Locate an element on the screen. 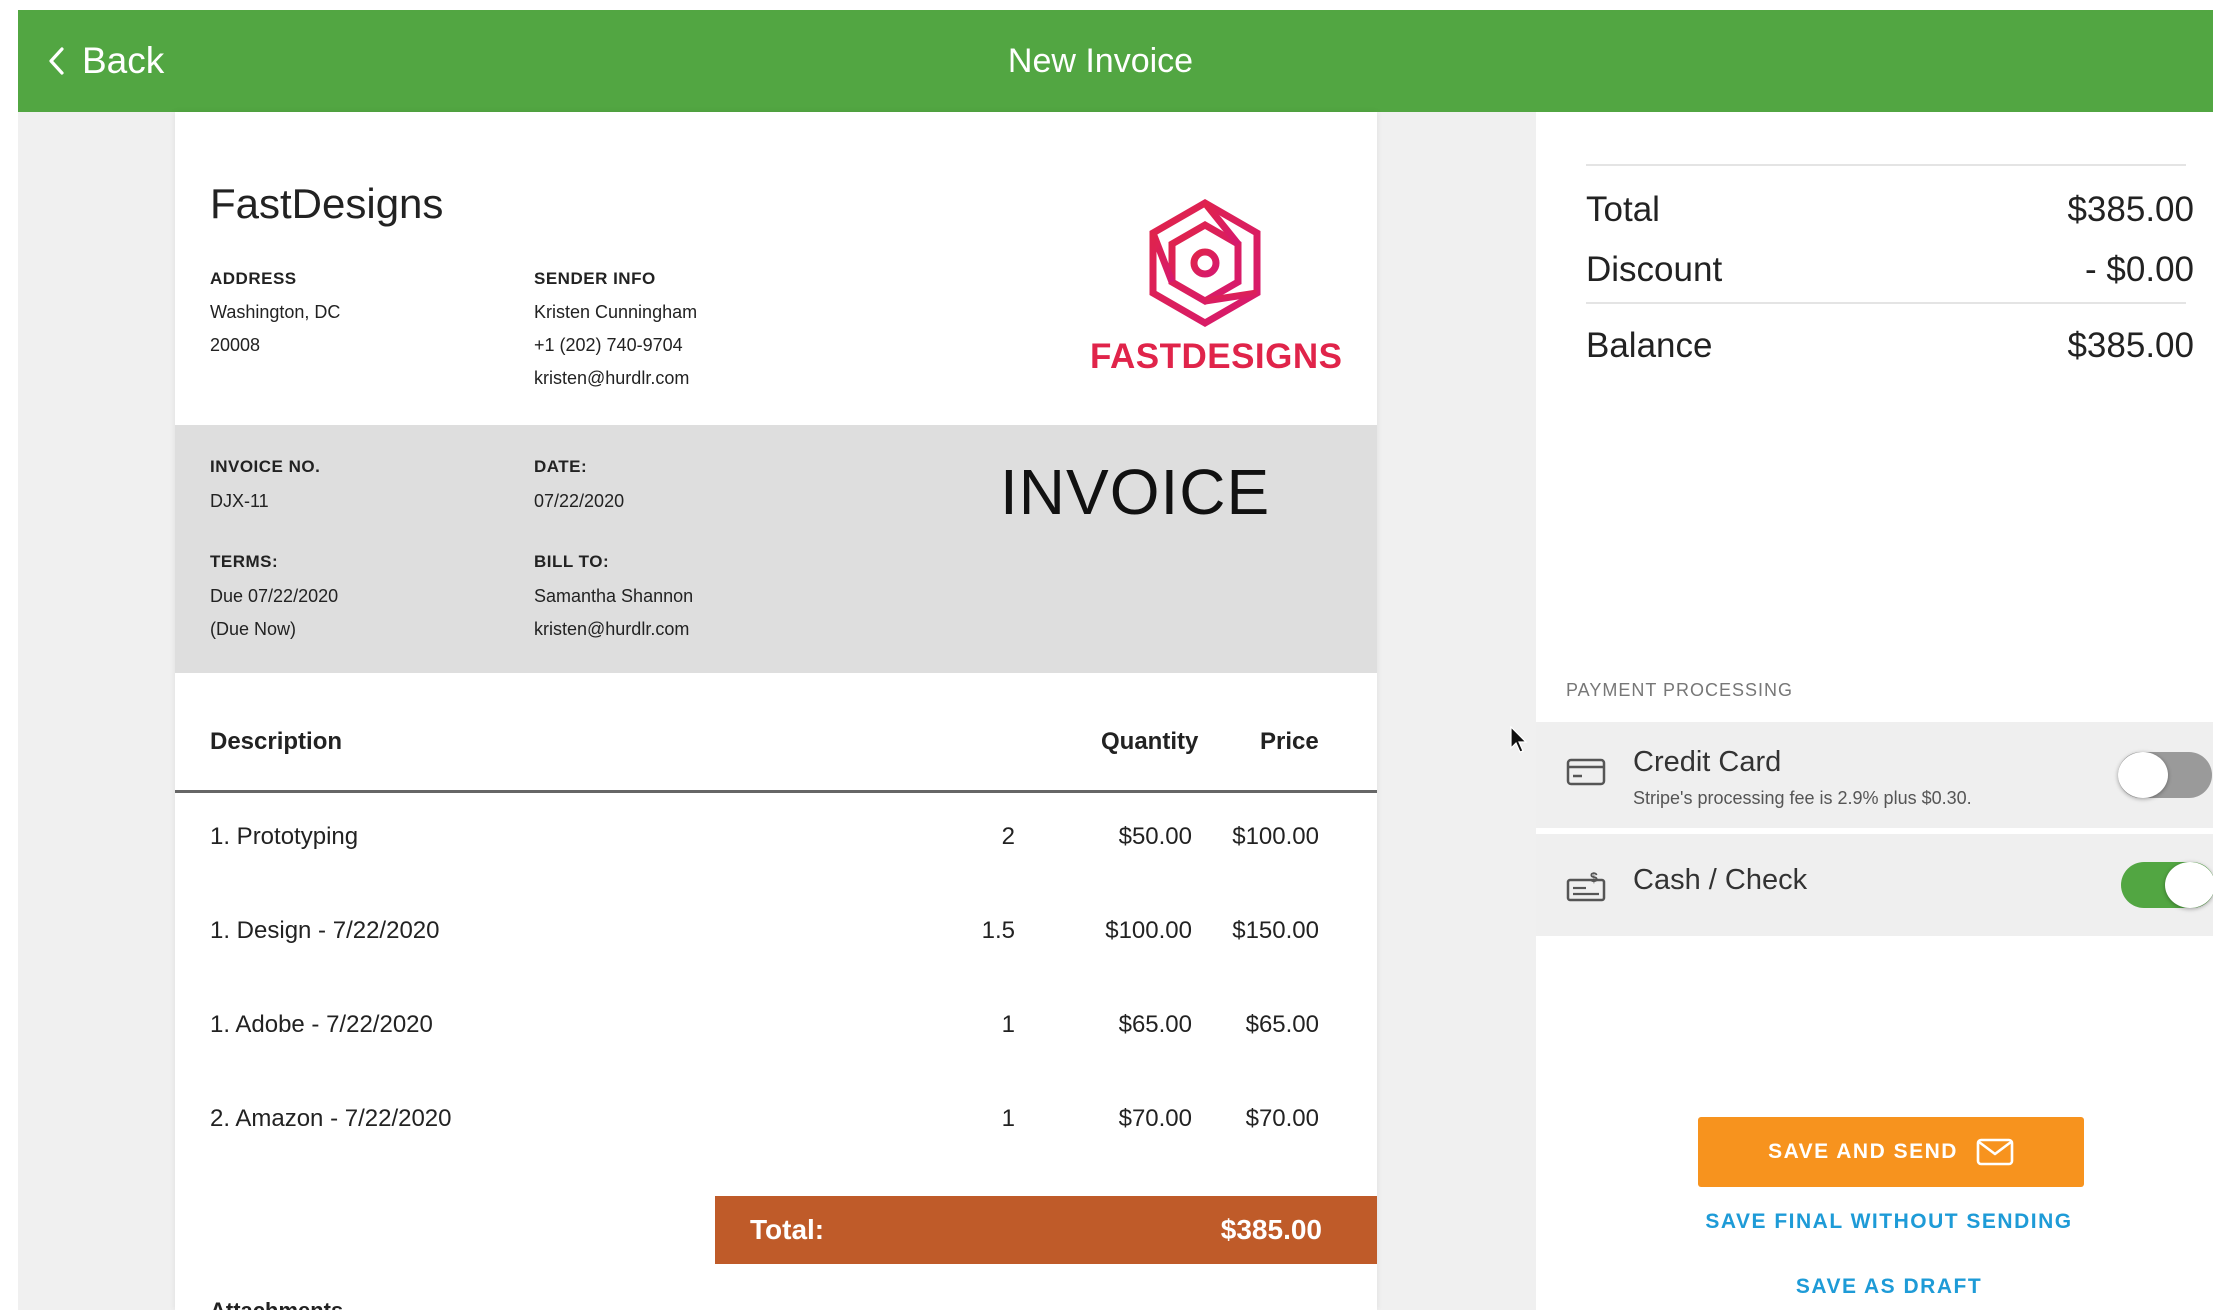 The height and width of the screenshot is (1310, 2213). company-logo: FASTDESIGNS is located at coordinates (1216, 292).